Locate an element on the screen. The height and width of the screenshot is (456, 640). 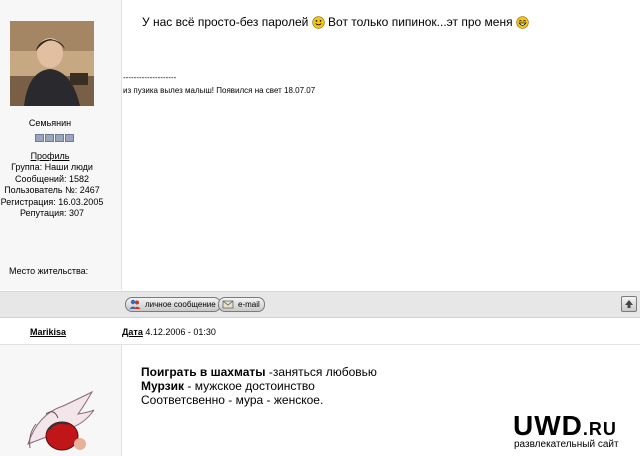
author-avatar is located at coordinates (52, 63).